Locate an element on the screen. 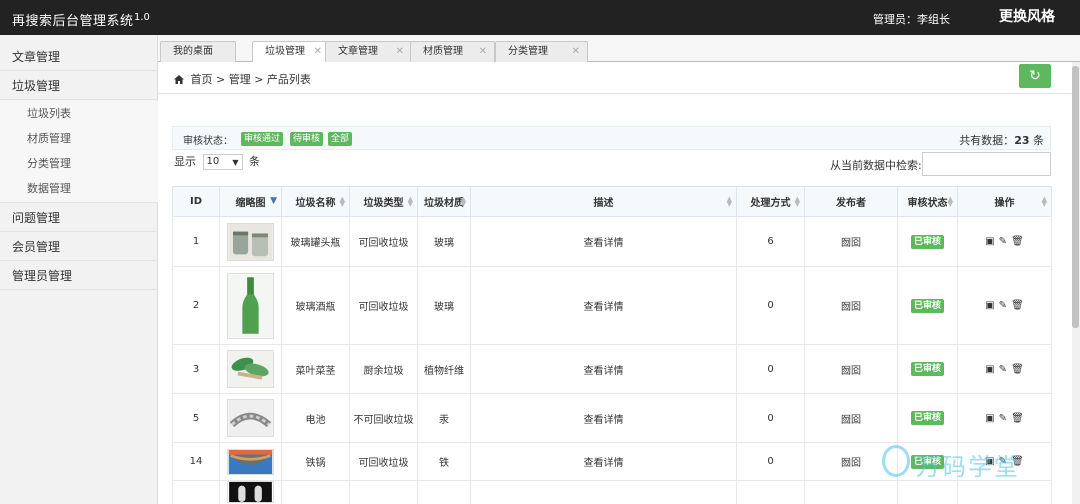 The width and height of the screenshot is (1080, 504). thumbnail-batteries is located at coordinates (250, 418).